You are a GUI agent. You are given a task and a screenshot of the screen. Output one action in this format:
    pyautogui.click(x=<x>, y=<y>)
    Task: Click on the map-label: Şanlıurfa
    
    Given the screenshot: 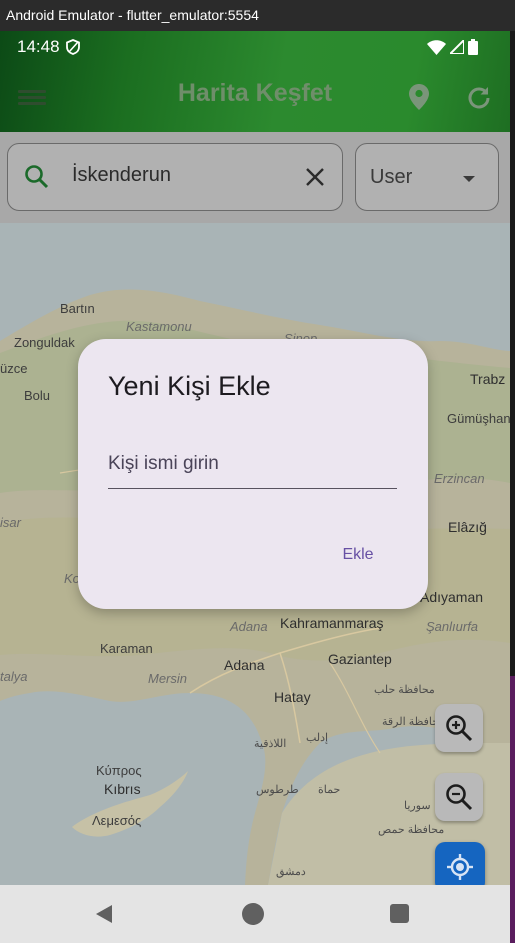 What is the action you would take?
    pyautogui.click(x=452, y=626)
    